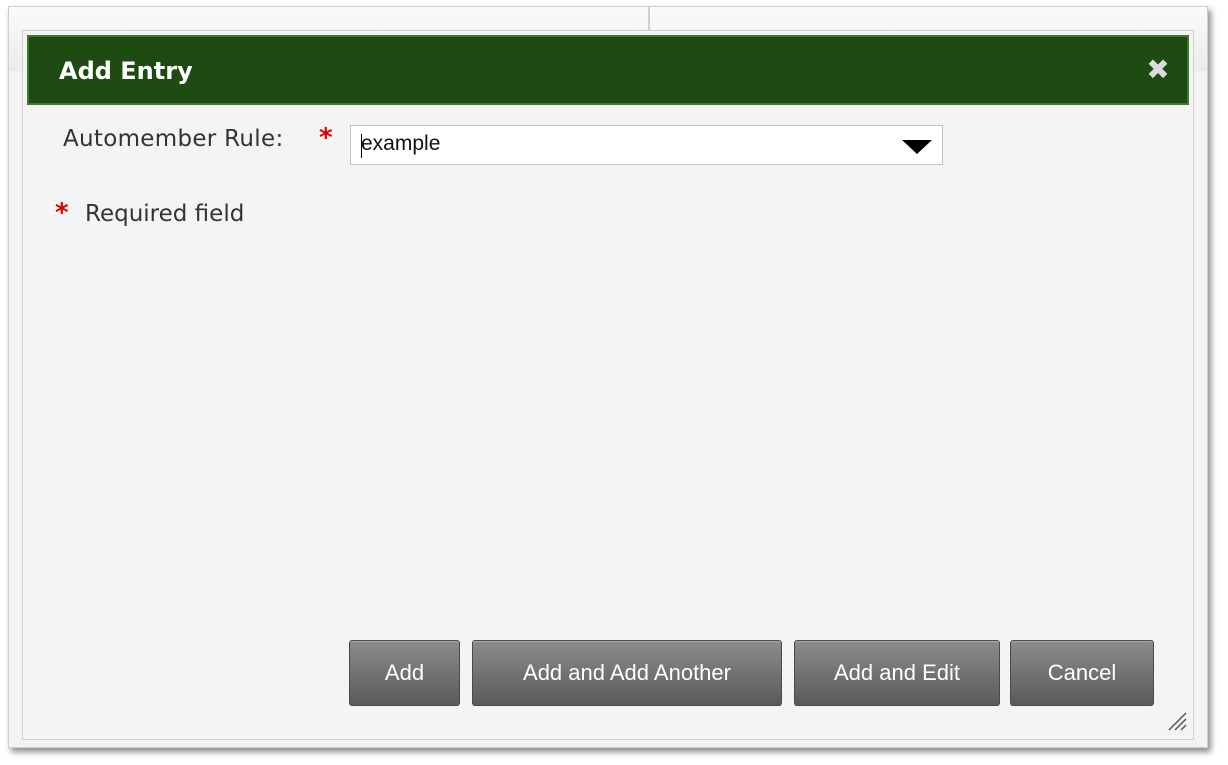  I want to click on cancel-button: Cancel, so click(1082, 673).